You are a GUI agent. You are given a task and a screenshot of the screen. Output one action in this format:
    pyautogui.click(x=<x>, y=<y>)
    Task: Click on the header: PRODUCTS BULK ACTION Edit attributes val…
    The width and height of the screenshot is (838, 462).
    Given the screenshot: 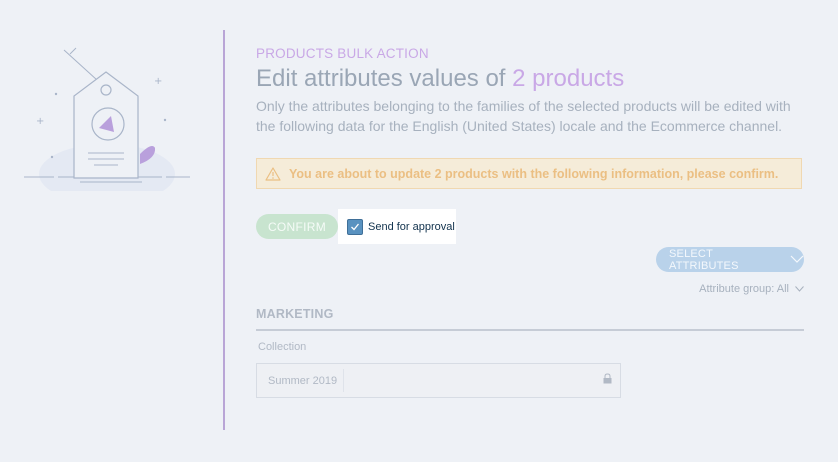 What is the action you would take?
    pyautogui.click(x=530, y=90)
    